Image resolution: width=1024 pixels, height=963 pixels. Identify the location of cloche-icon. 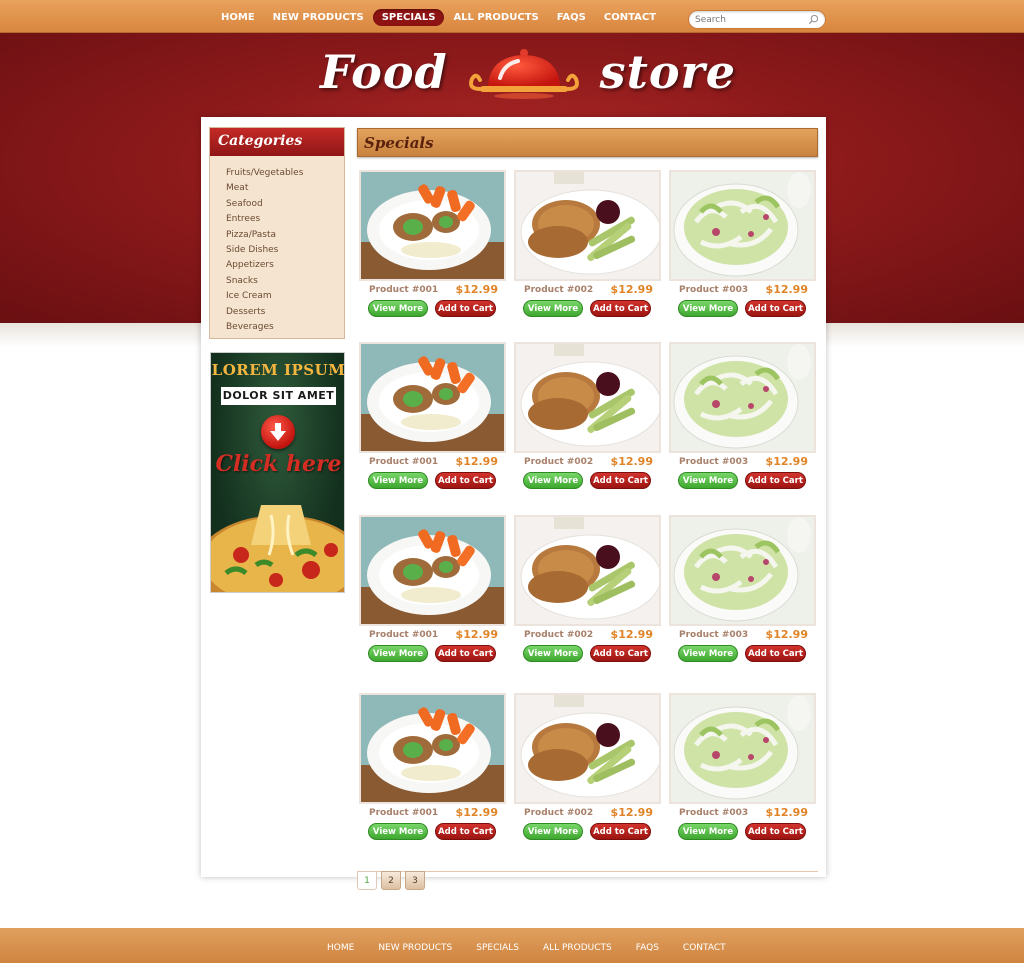
(523, 74).